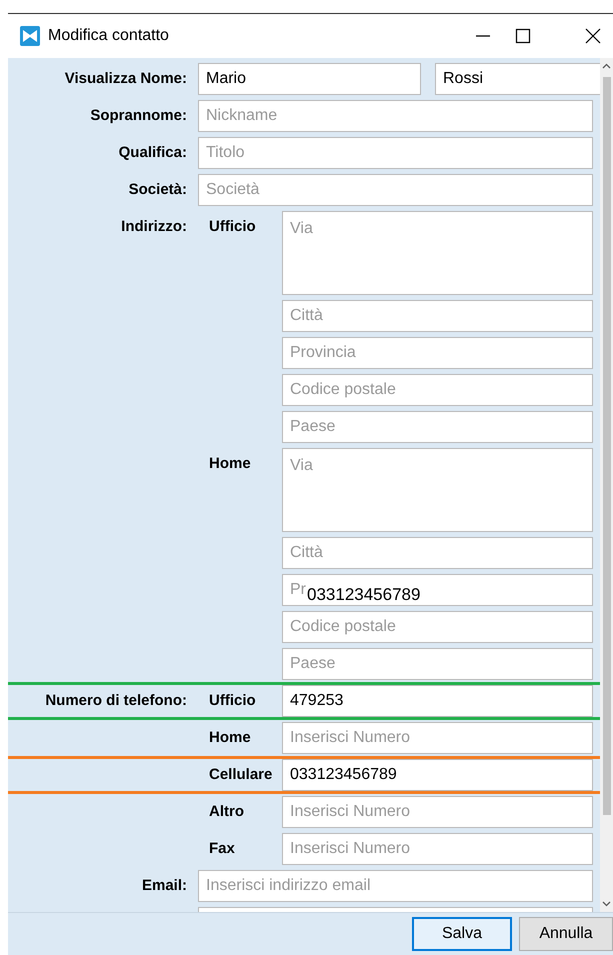 Image resolution: width=613 pixels, height=955 pixels. What do you see at coordinates (606, 903) in the screenshot?
I see `scroll-down-icon` at bounding box center [606, 903].